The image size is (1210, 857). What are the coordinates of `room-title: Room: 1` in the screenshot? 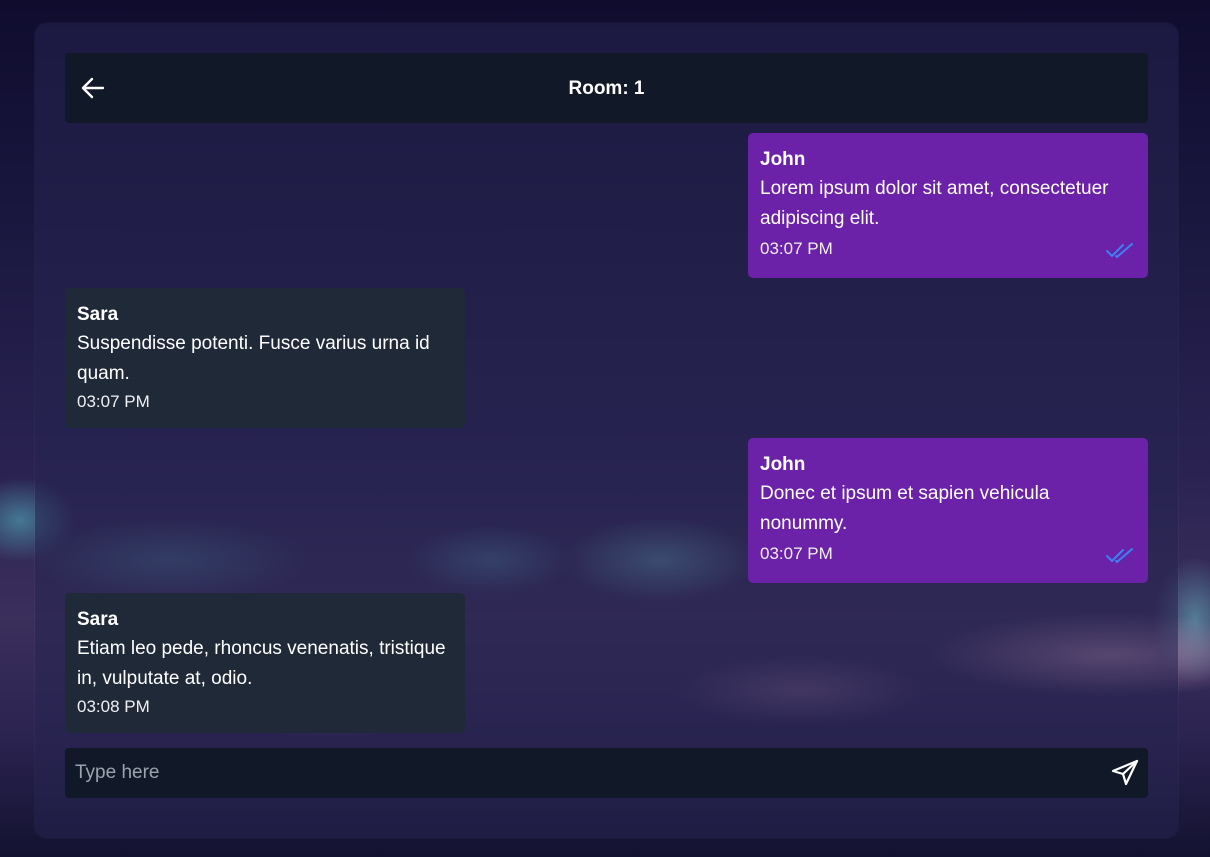 It's located at (606, 88).